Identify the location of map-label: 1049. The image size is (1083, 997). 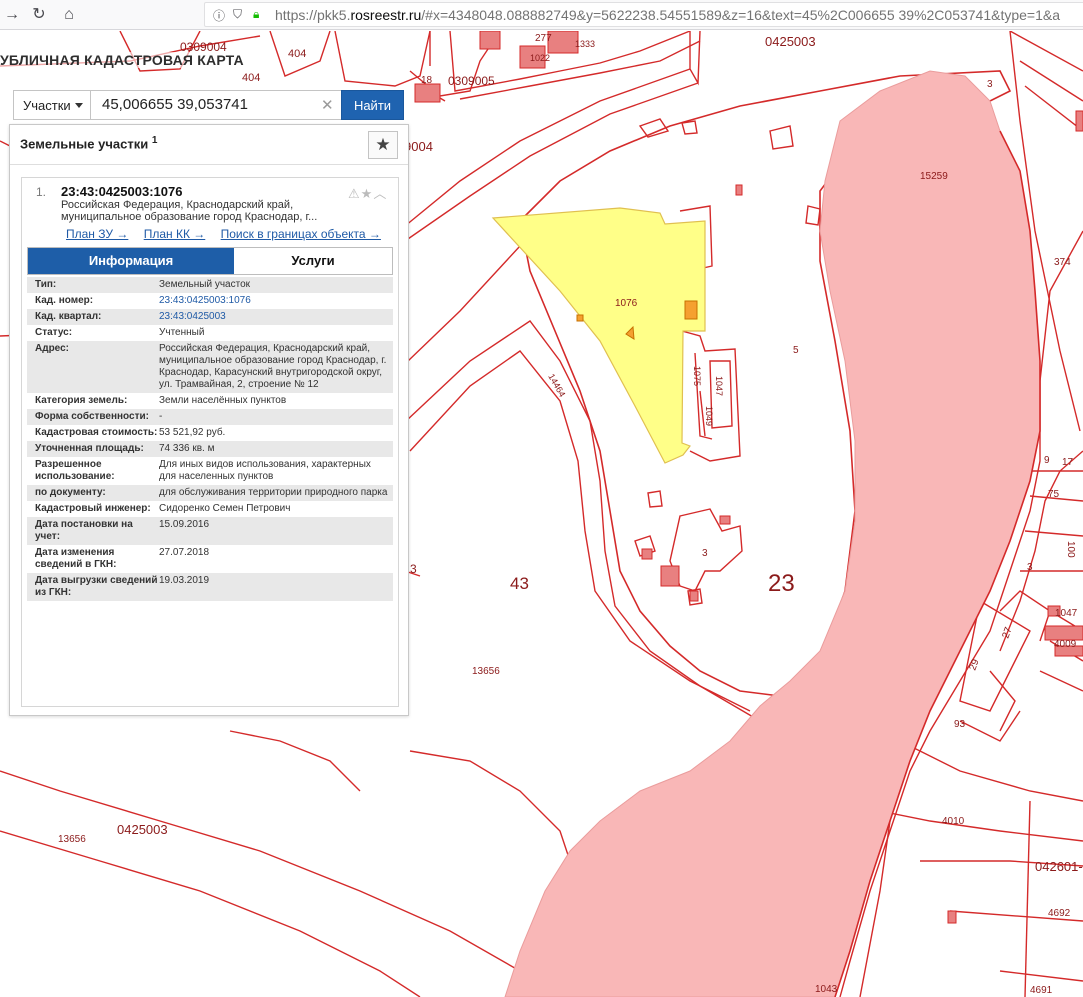
(709, 416).